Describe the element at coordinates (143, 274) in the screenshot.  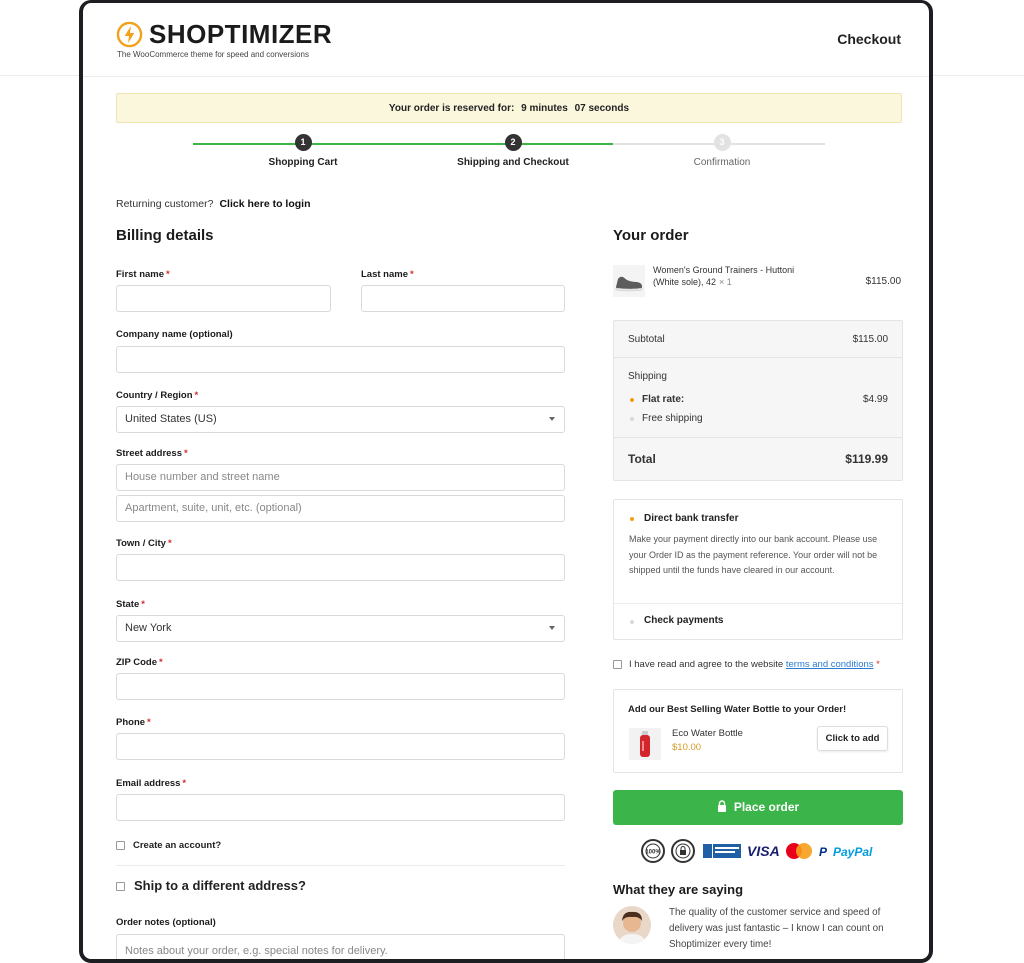
I see `first-name-label: First name *` at that location.